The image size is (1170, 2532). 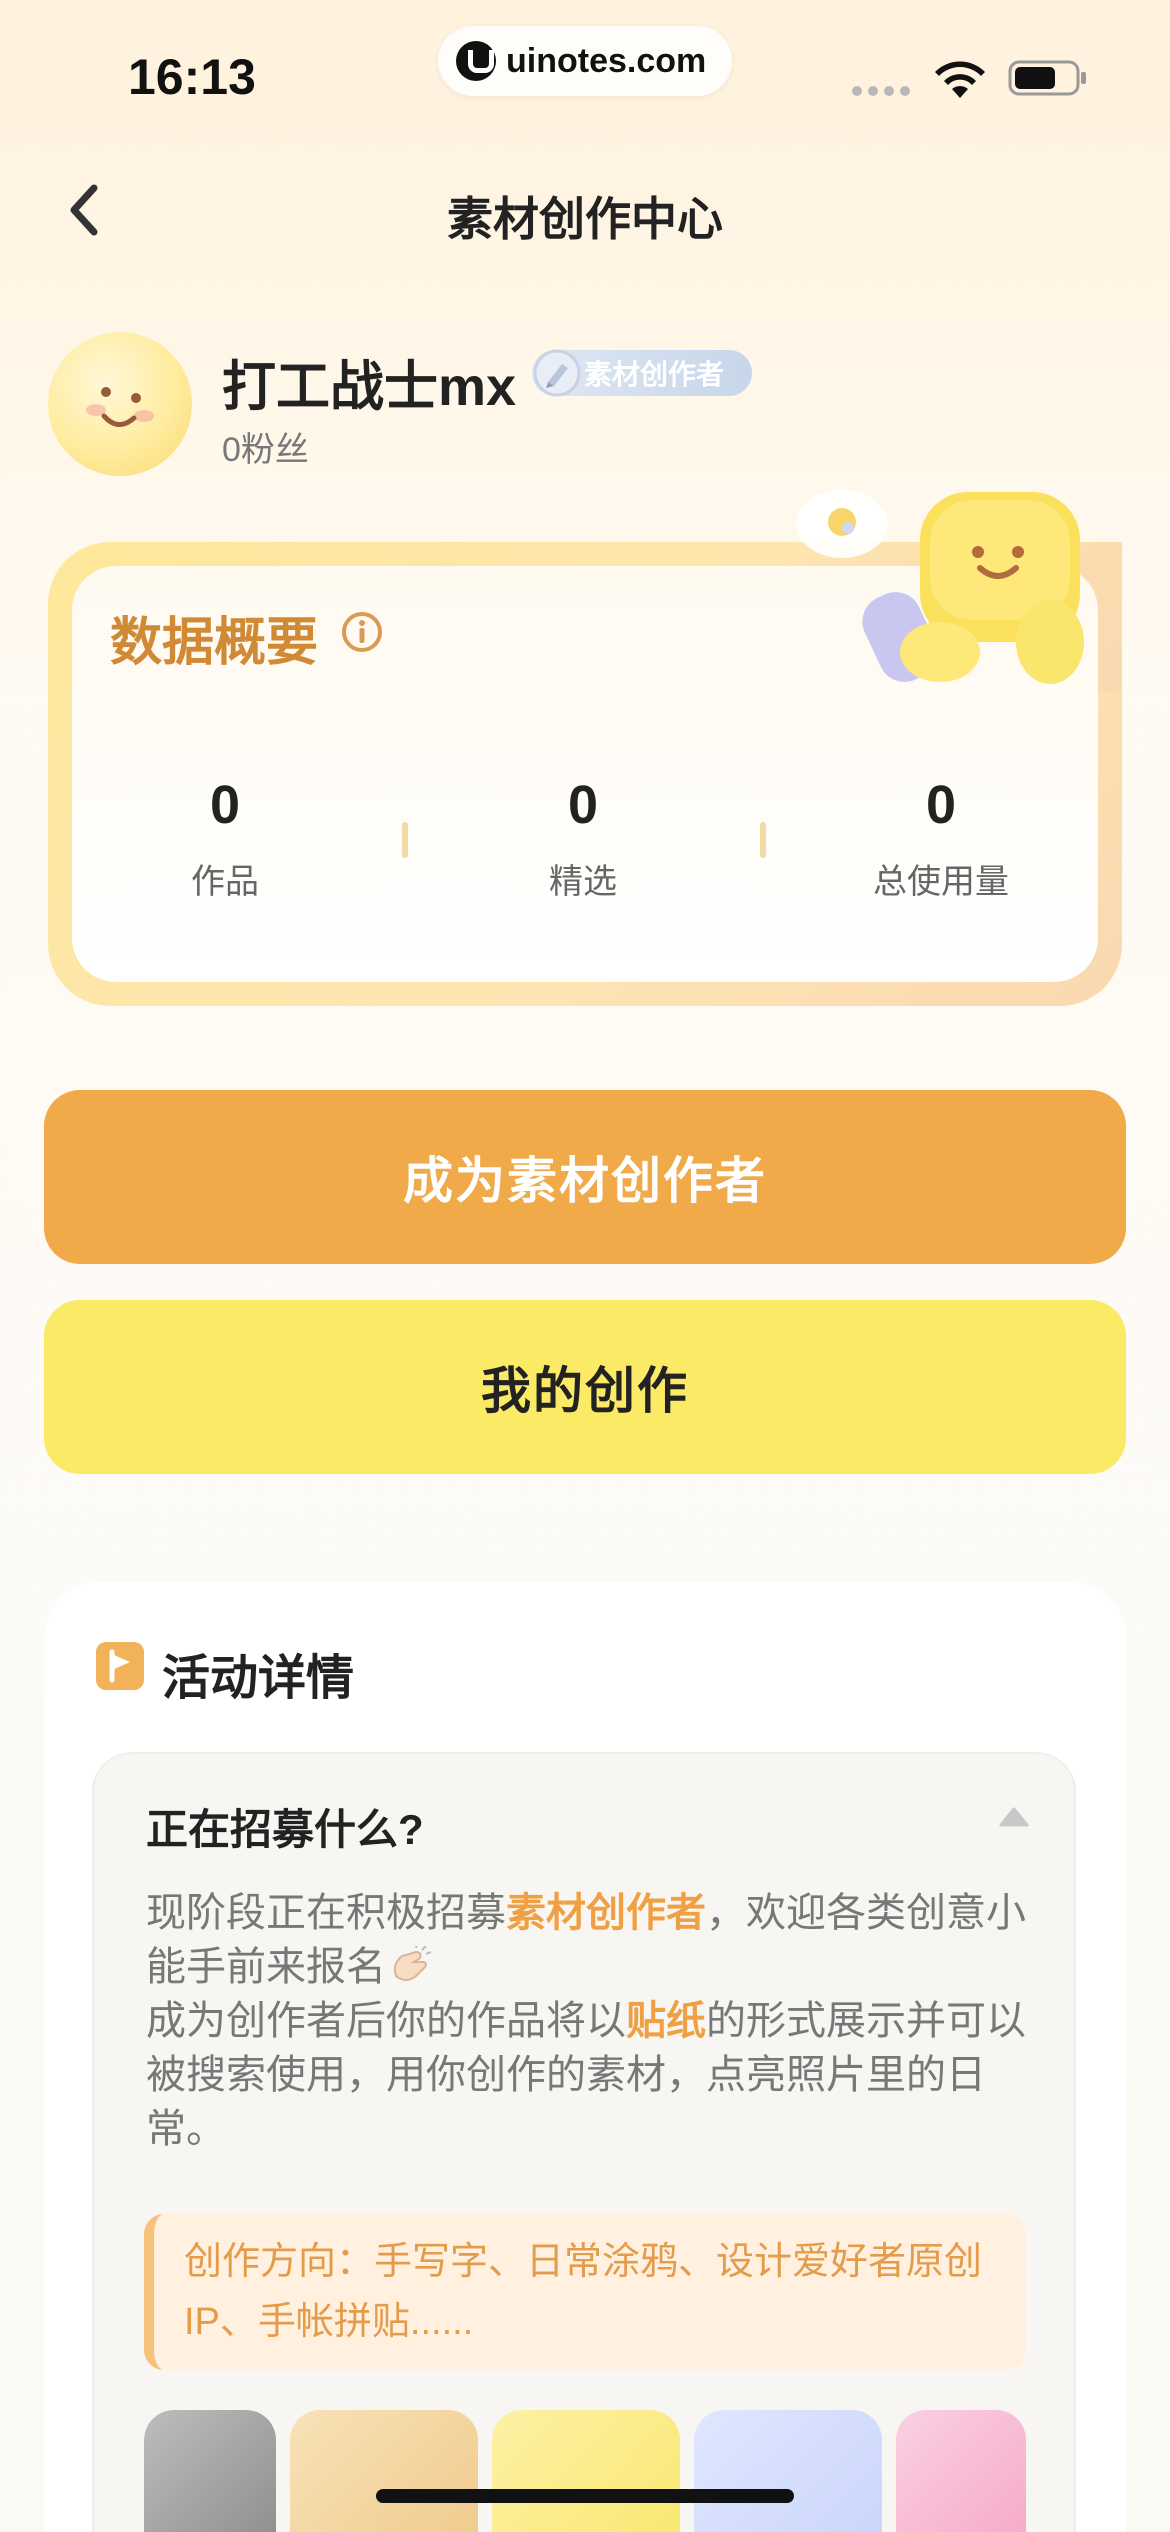 I want to click on fans-count: 0粉丝, so click(x=265, y=450).